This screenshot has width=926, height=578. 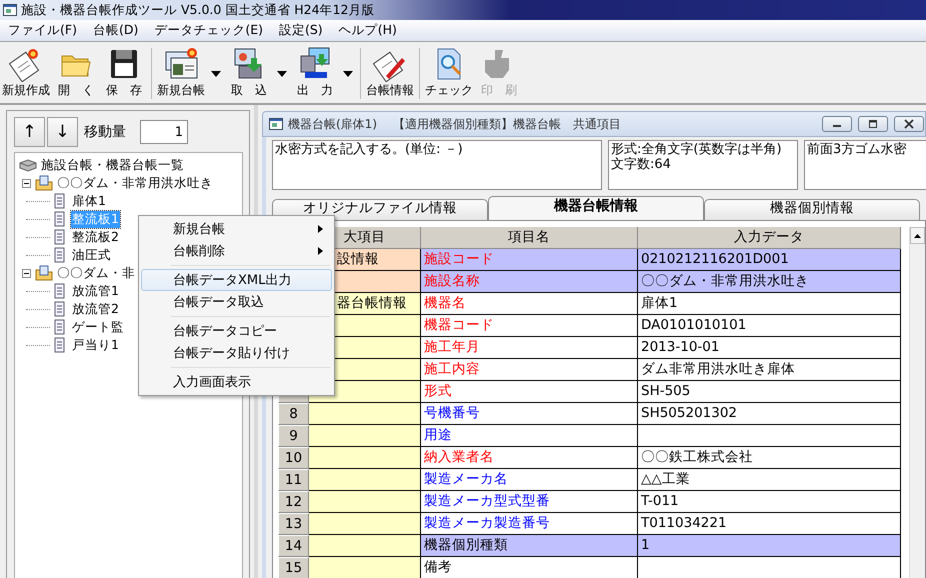 I want to click on toolbar-button: チェック, so click(x=449, y=73).